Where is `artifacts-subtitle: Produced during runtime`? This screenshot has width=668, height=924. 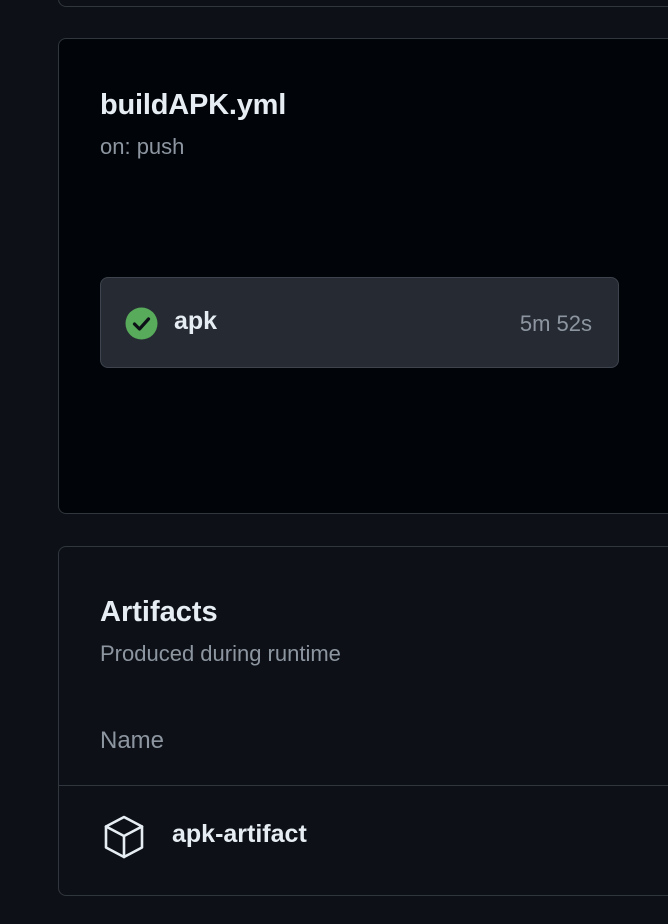
artifacts-subtitle: Produced during runtime is located at coordinates (220, 653).